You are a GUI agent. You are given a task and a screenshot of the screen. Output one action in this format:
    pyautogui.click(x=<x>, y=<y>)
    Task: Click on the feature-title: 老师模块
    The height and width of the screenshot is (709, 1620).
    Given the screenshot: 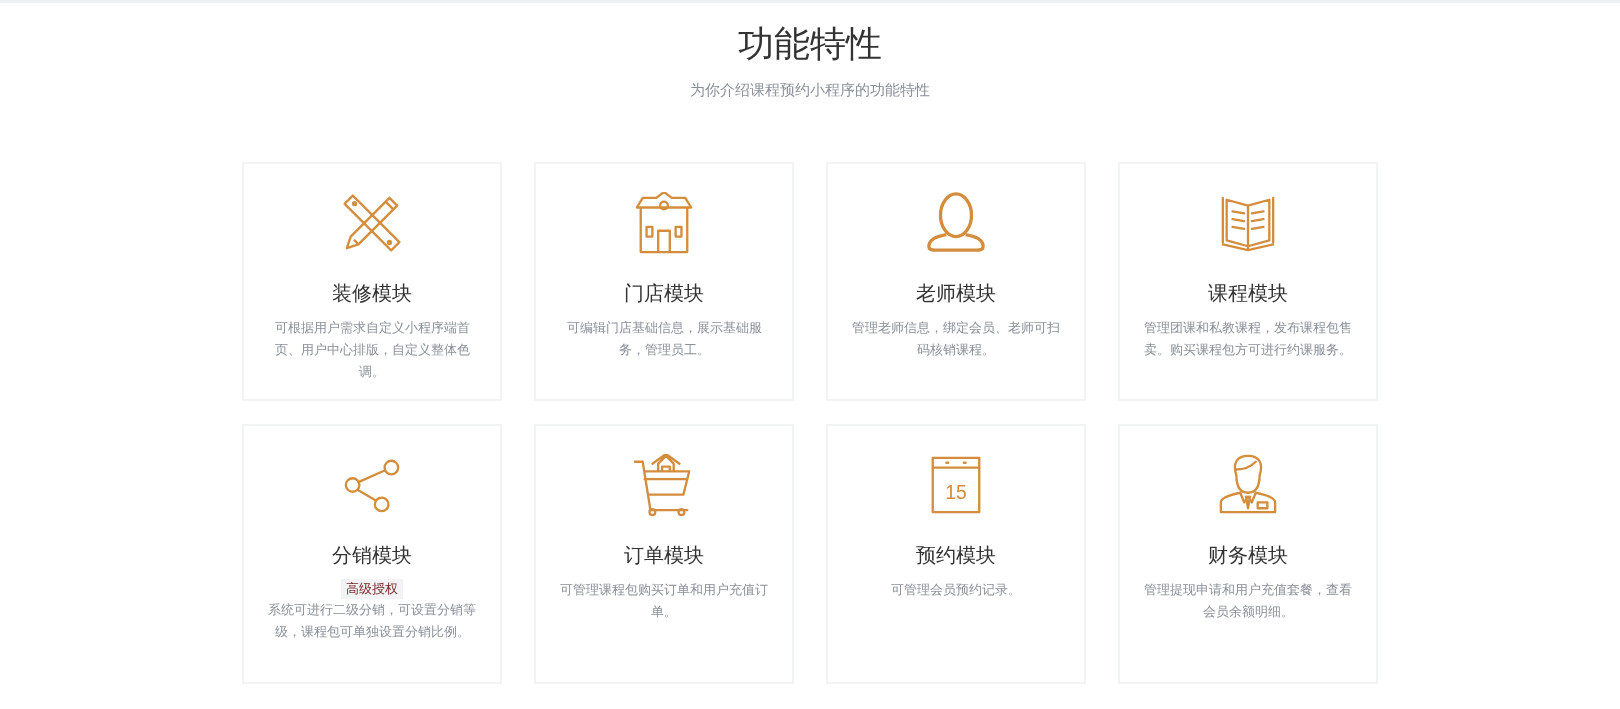 What is the action you would take?
    pyautogui.click(x=956, y=293)
    